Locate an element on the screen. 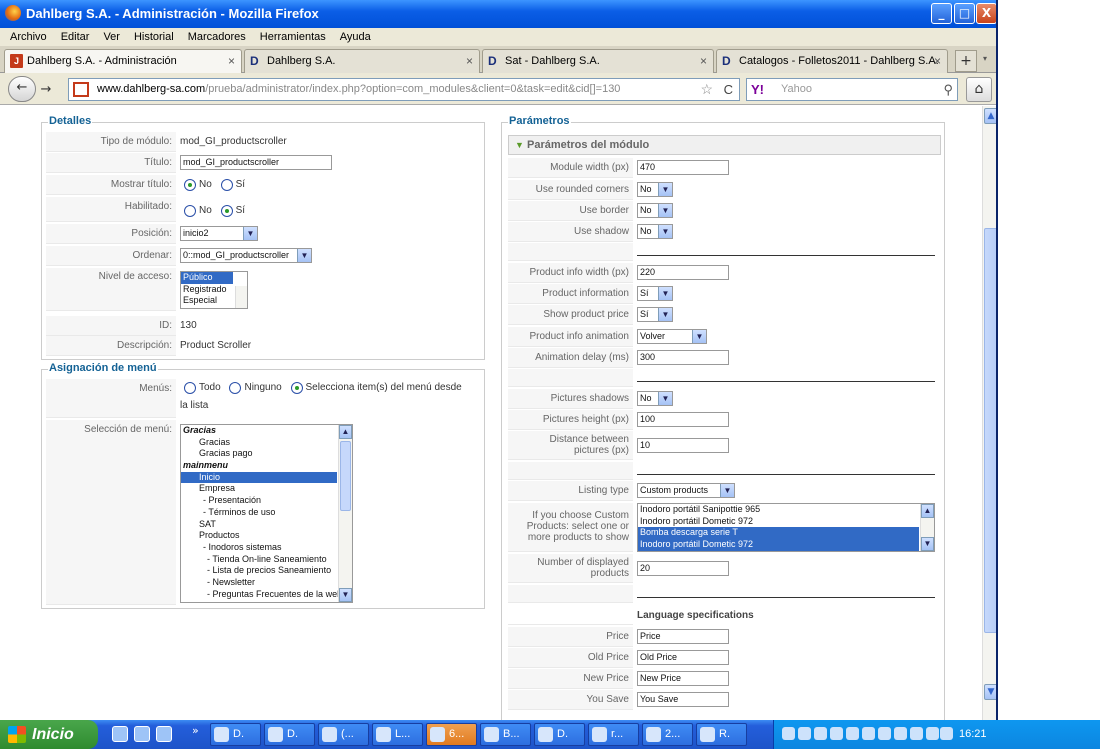  animation-delay-input: 300 is located at coordinates (683, 357).